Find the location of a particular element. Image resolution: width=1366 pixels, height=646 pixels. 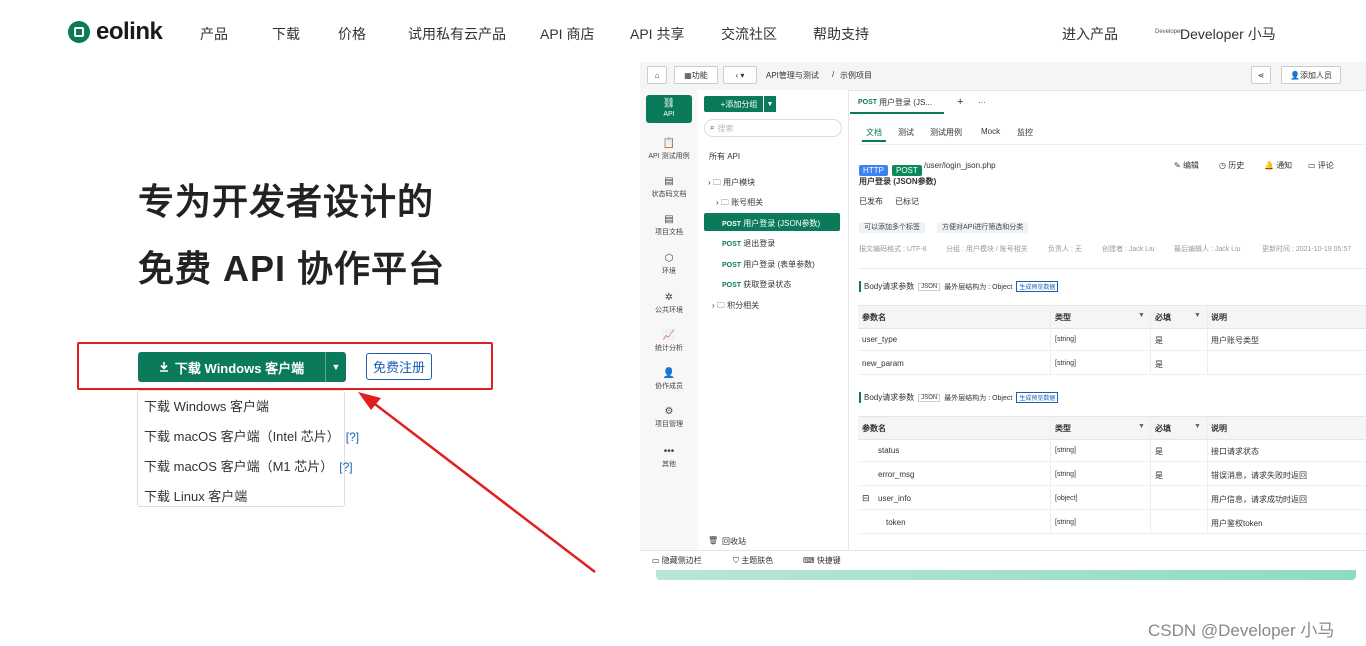

tree-item: POST 用户登录 (表单参数) is located at coordinates (768, 264).